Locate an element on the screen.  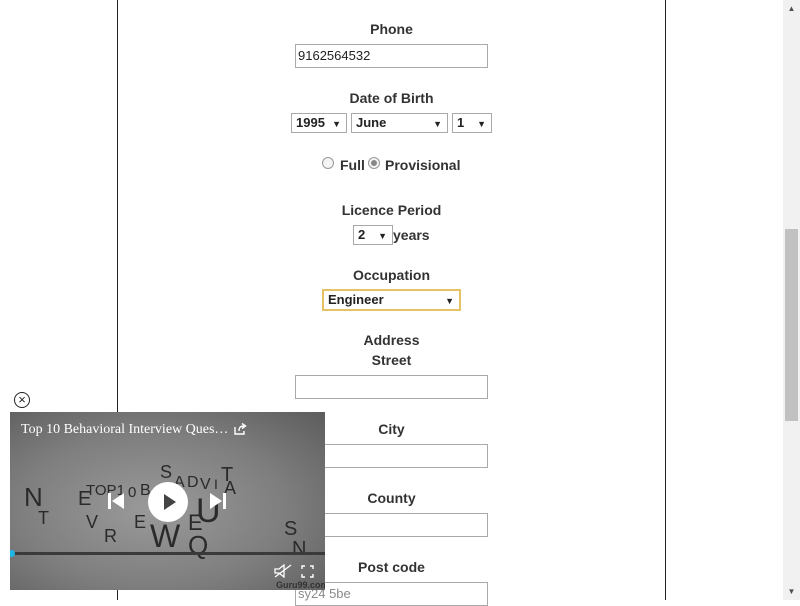
share-icon is located at coordinates (240, 429).